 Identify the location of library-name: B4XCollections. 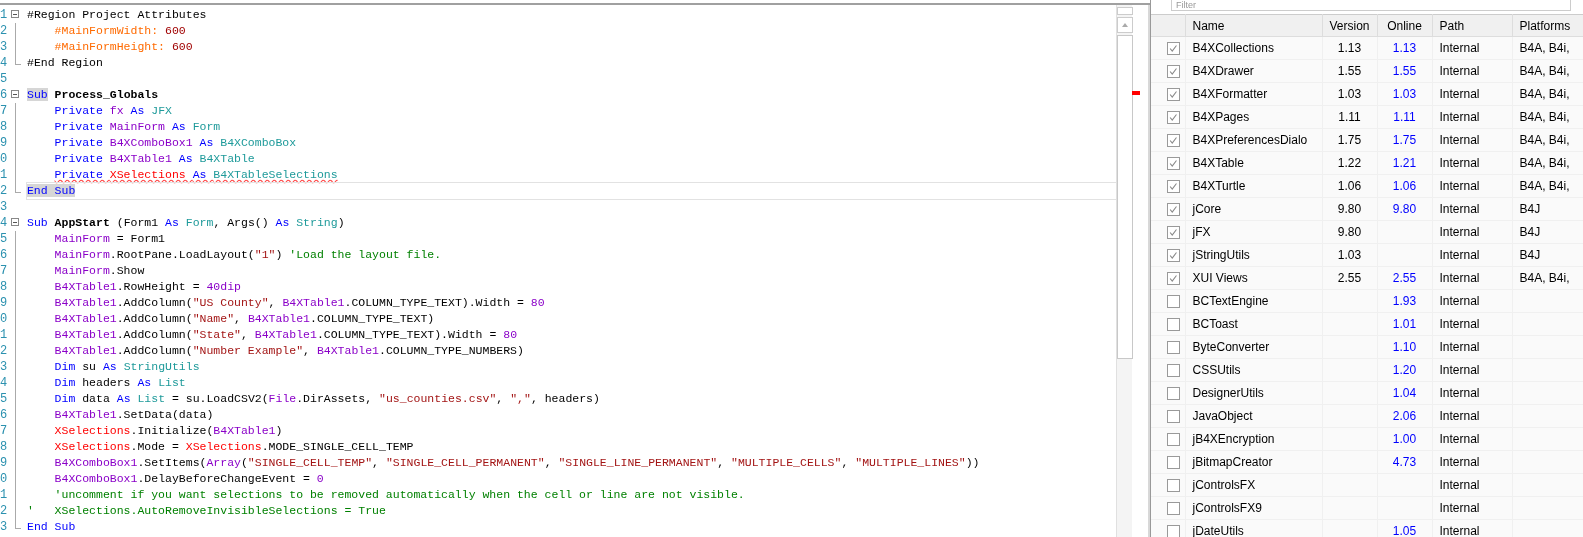
(1233, 48).